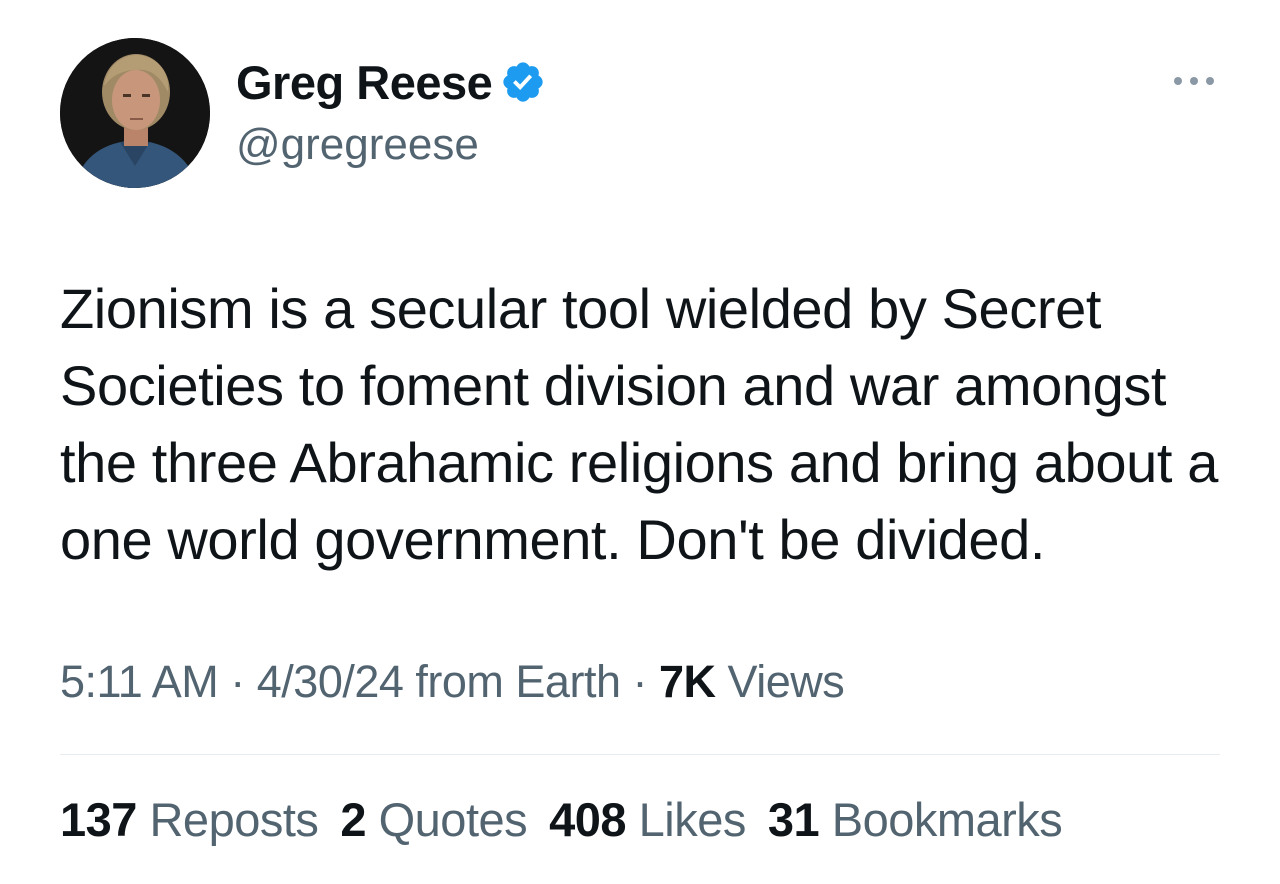  What do you see at coordinates (588, 819) in the screenshot?
I see `likes-count: 408` at bounding box center [588, 819].